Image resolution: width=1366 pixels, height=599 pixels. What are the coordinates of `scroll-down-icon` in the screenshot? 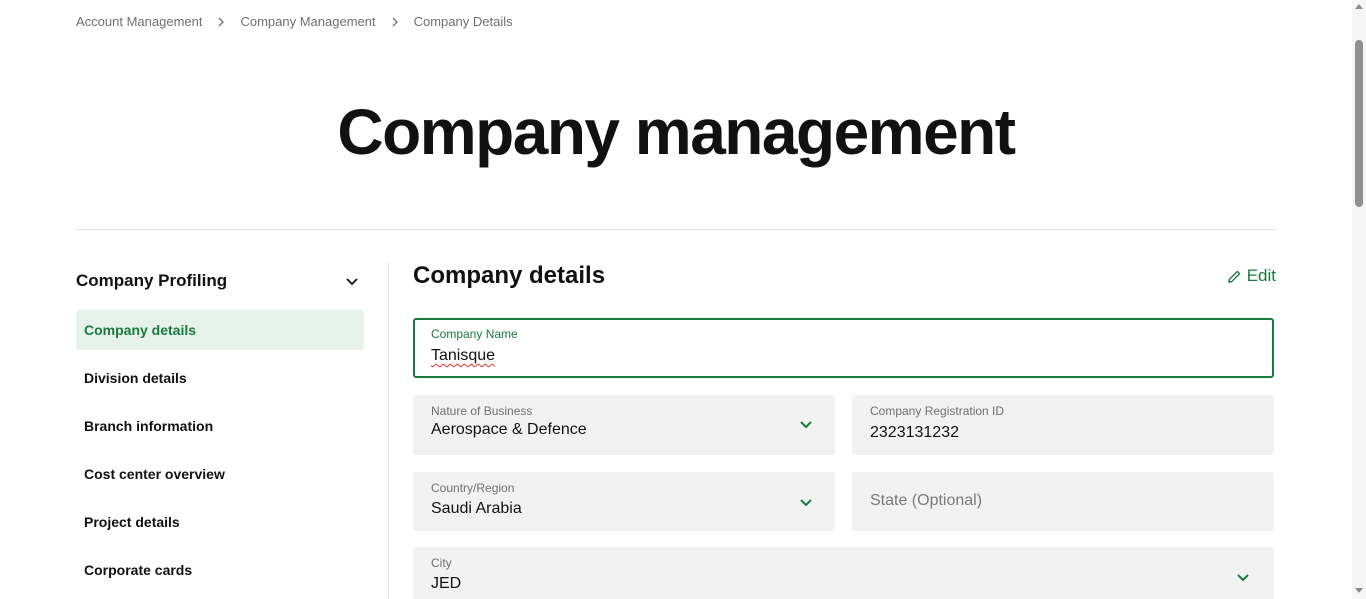 It's located at (1359, 590).